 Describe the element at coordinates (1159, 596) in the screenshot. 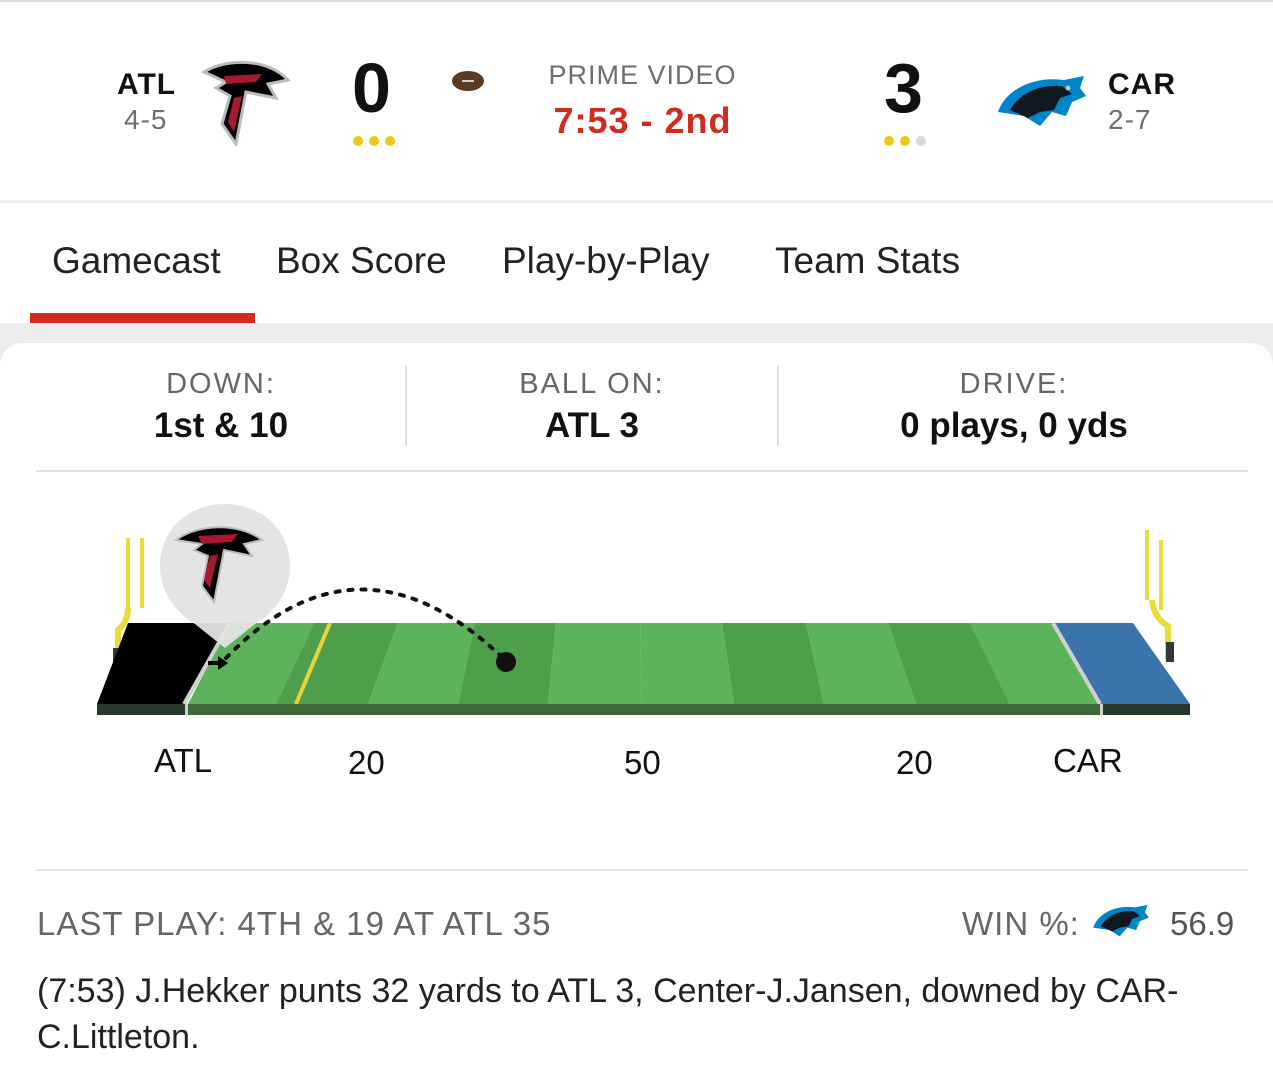

I see `right-goal-post` at that location.